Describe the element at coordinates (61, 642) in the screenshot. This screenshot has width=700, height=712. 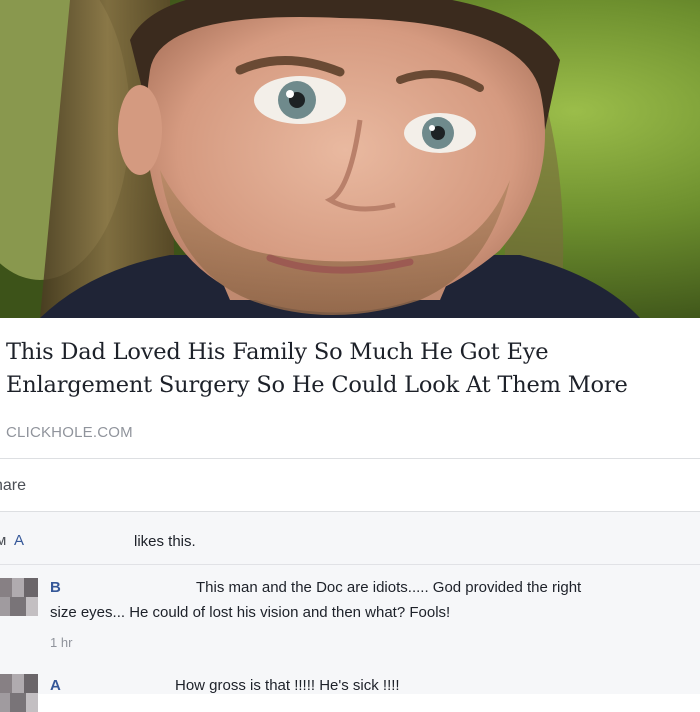
I see `comment-timestamp: 1 hr` at that location.